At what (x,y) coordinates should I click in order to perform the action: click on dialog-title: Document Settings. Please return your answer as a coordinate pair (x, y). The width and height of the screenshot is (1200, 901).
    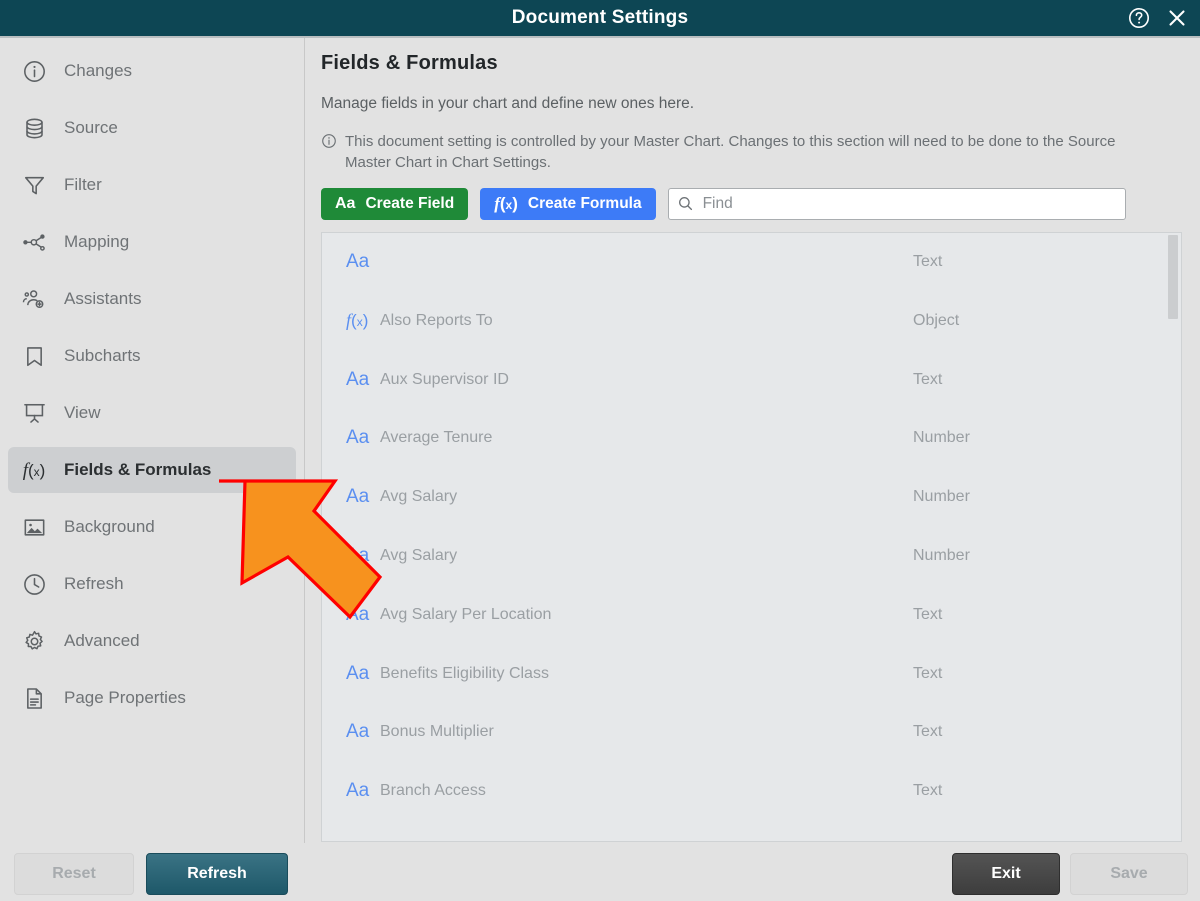
    Looking at the image, I should click on (600, 17).